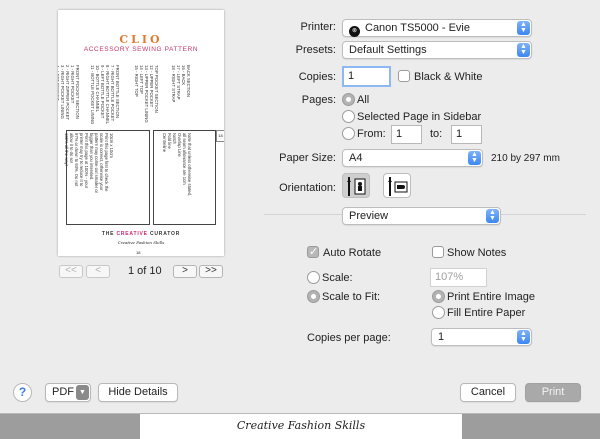 The width and height of the screenshot is (600, 439). What do you see at coordinates (174, 138) in the screenshot?
I see `preview-box-line: Notch` at bounding box center [174, 138].